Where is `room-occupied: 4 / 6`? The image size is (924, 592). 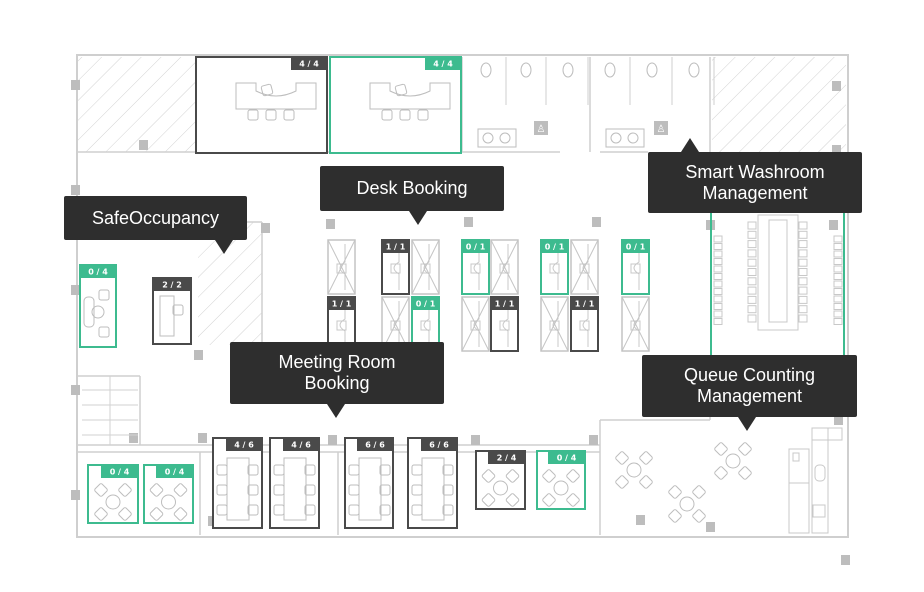
room-occupied: 4 / 6 is located at coordinates (294, 483).